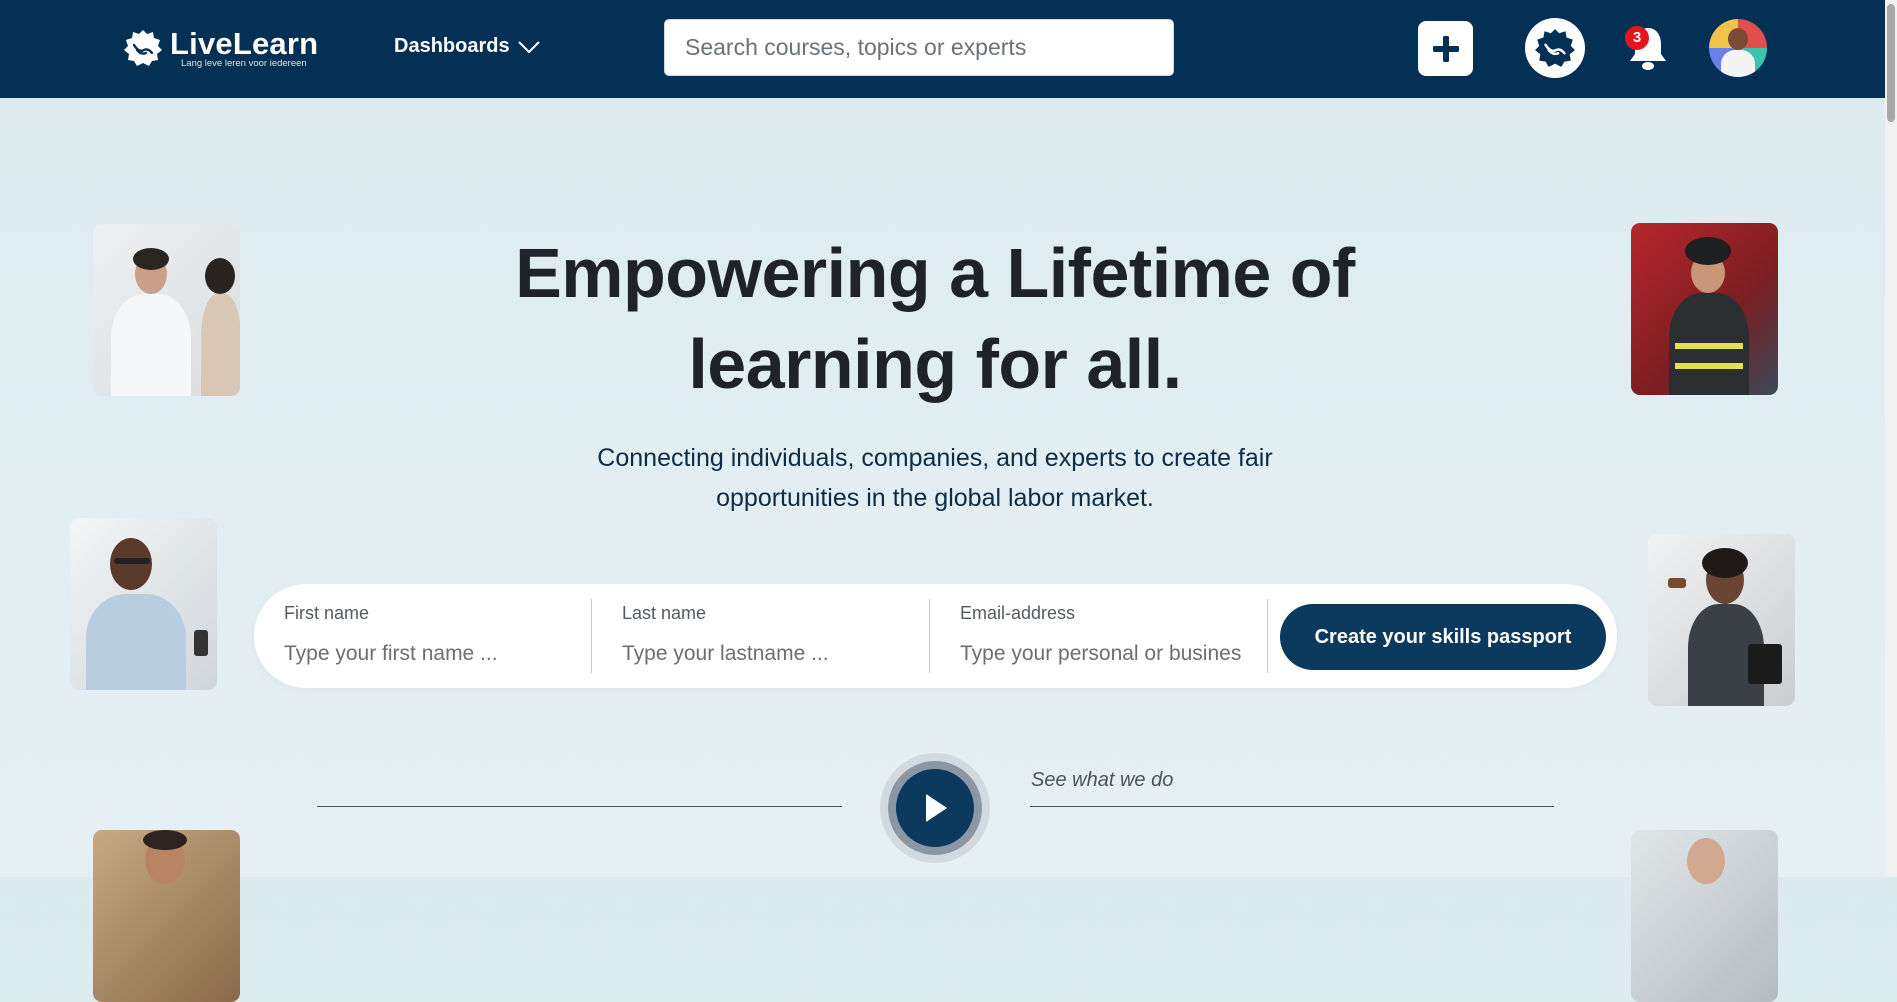 Image resolution: width=1897 pixels, height=1002 pixels. Describe the element at coordinates (1891, 63) in the screenshot. I see `scrollbar-thumb` at that location.